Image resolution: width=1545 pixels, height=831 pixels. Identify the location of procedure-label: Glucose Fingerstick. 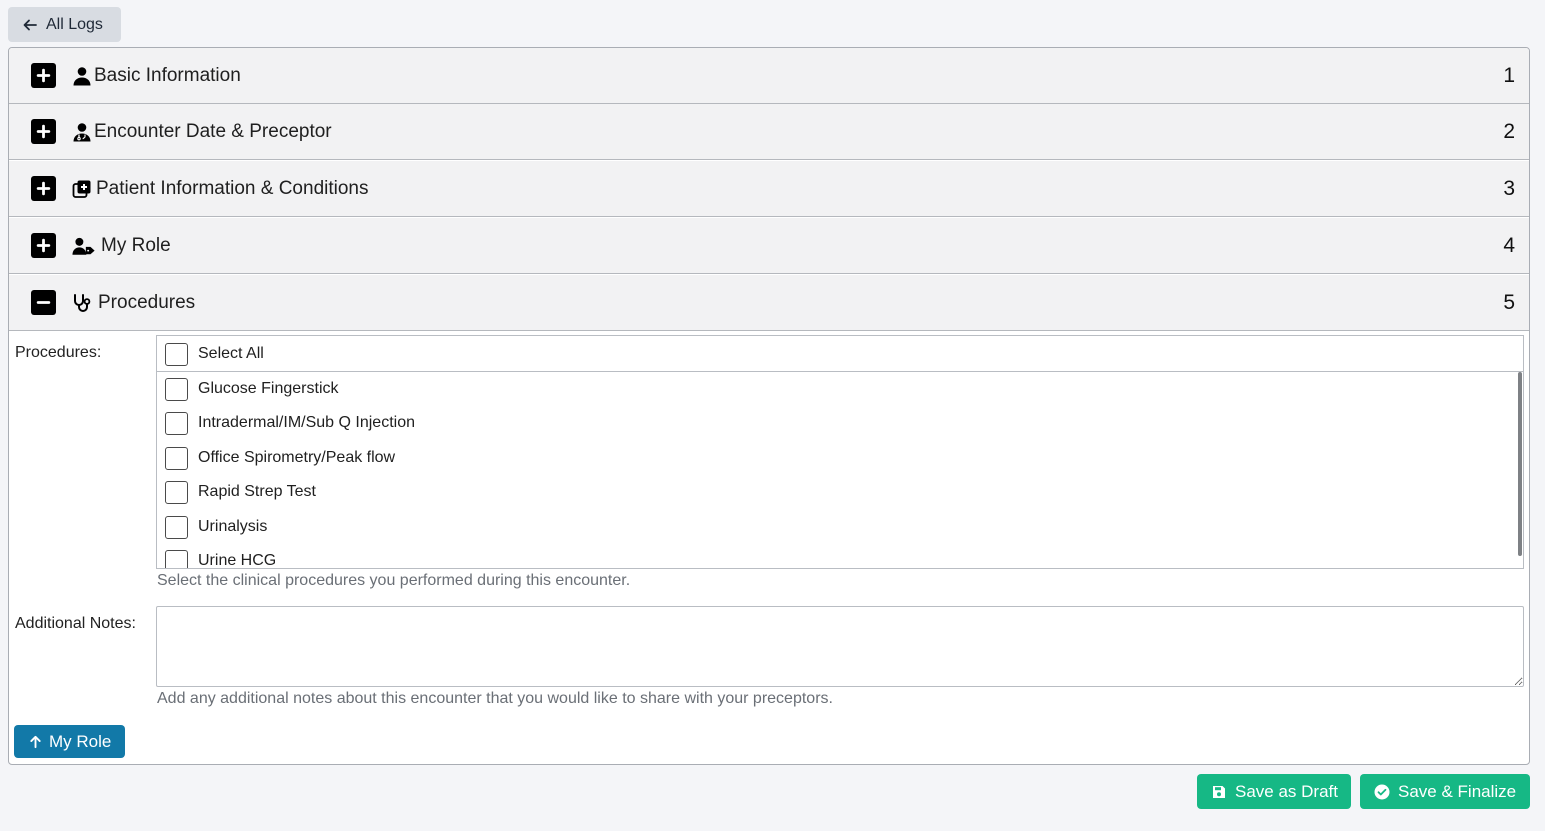
(268, 388).